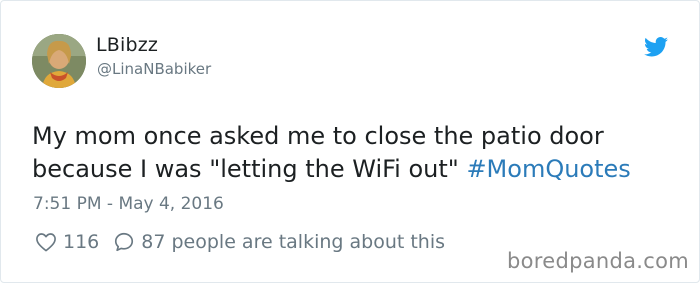 This screenshot has height=283, width=700. Describe the element at coordinates (548, 169) in the screenshot. I see `hashtag-link: #MomQuotes` at that location.